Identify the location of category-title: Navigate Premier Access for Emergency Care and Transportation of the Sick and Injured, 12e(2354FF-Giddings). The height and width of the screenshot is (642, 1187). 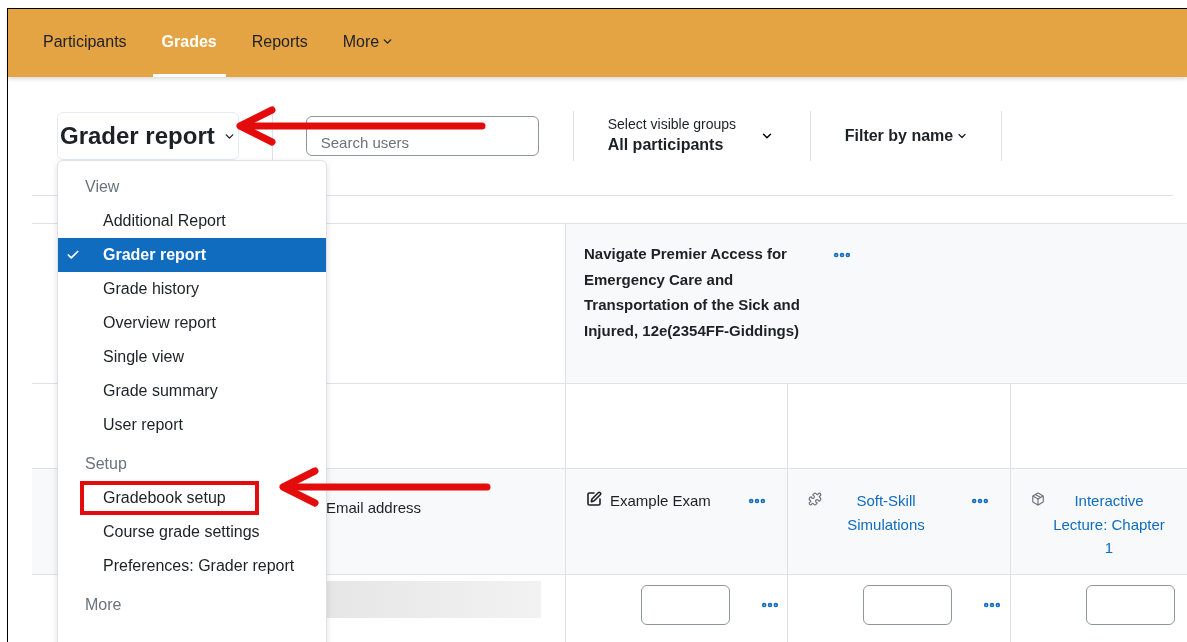
(692, 292).